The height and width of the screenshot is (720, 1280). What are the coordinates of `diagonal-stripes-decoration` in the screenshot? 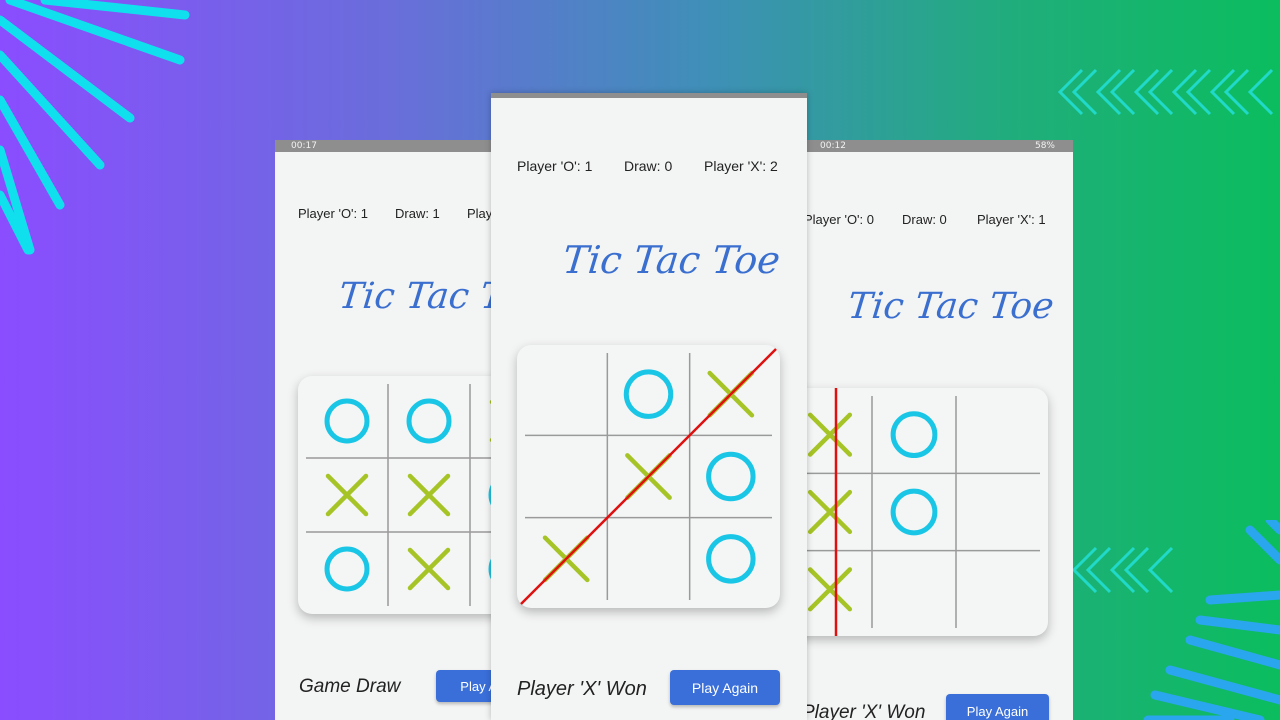 It's located at (95, 127).